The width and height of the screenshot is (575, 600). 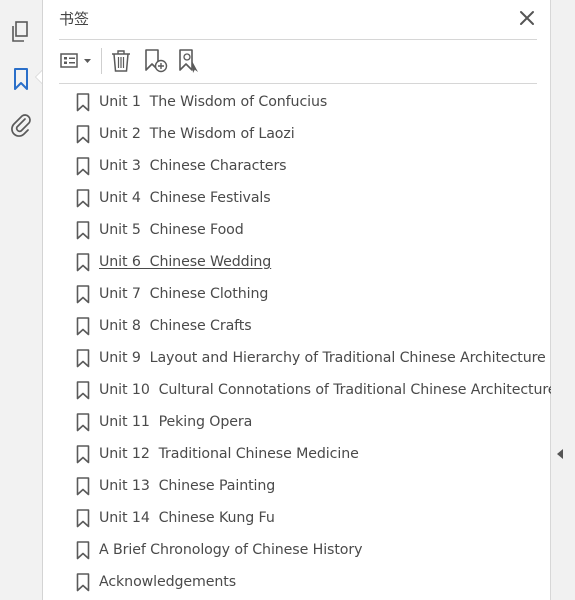 I want to click on bookmark-item: Unit 3 Chinese Characters, so click(x=306, y=167).